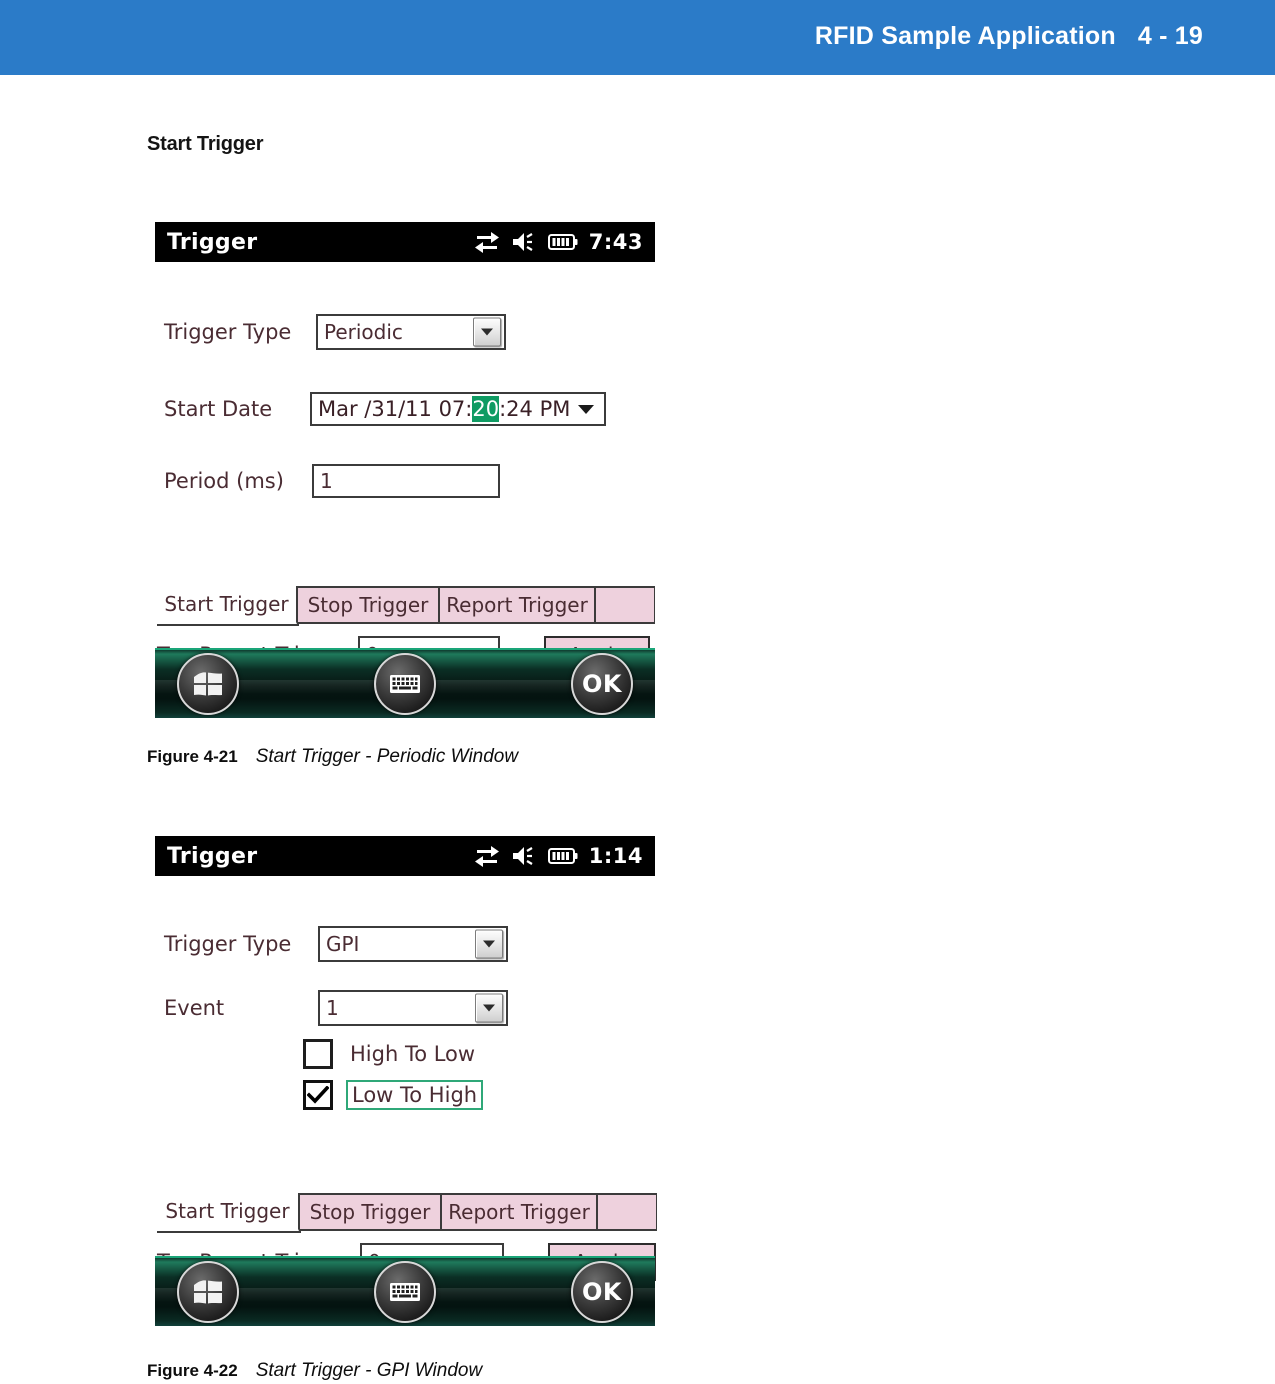  I want to click on status-clock: 7:43, so click(615, 242).